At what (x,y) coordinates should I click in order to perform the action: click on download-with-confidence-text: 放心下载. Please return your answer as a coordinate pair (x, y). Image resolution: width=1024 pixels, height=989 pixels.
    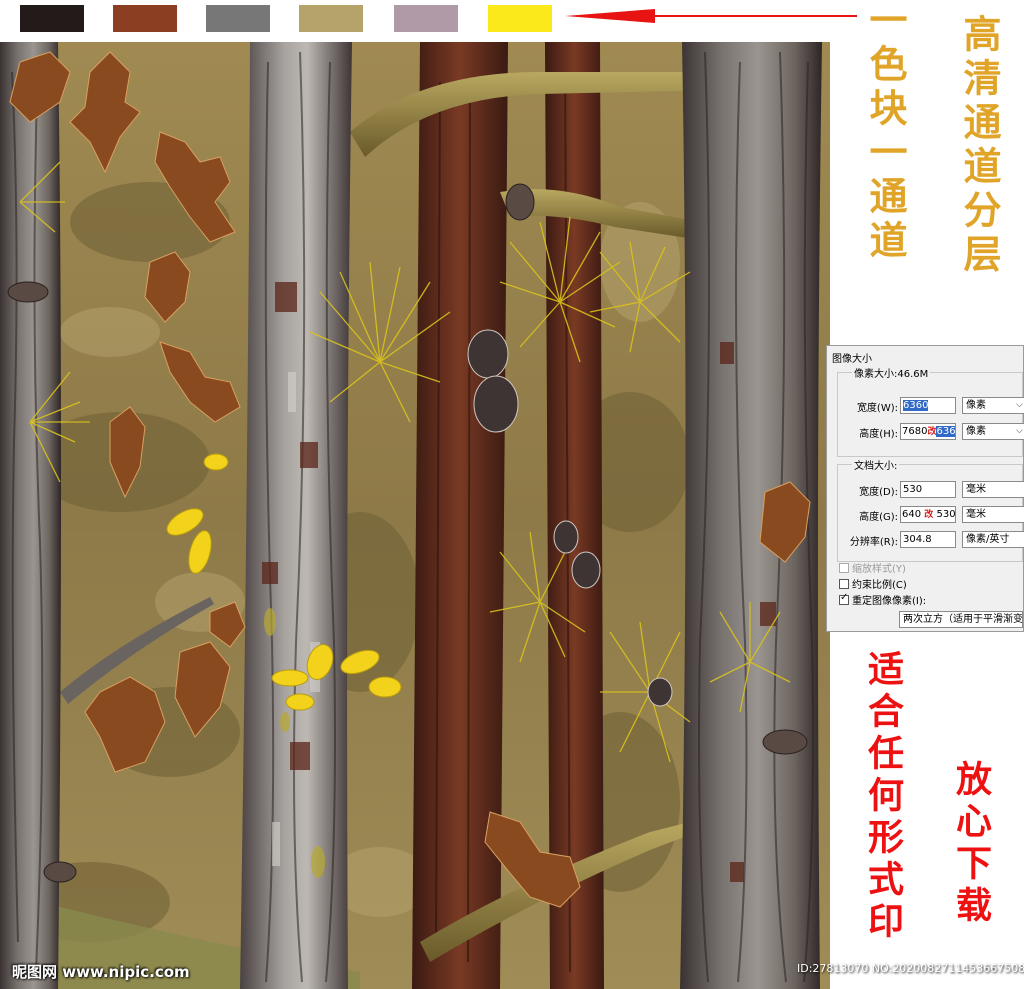
    Looking at the image, I should click on (971, 844).